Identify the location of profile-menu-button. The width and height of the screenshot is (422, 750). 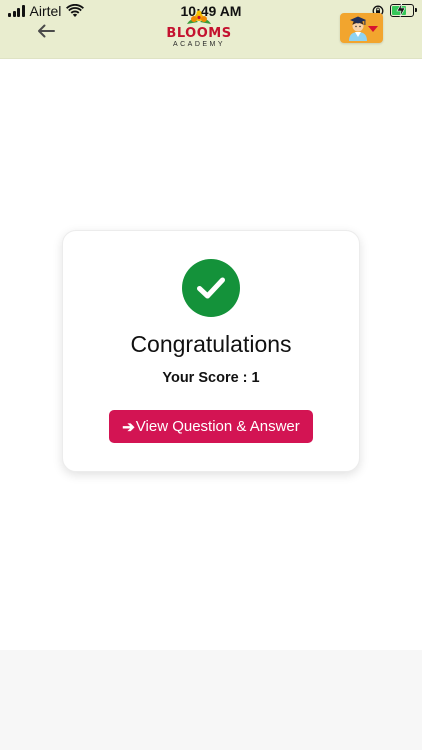
(361, 28).